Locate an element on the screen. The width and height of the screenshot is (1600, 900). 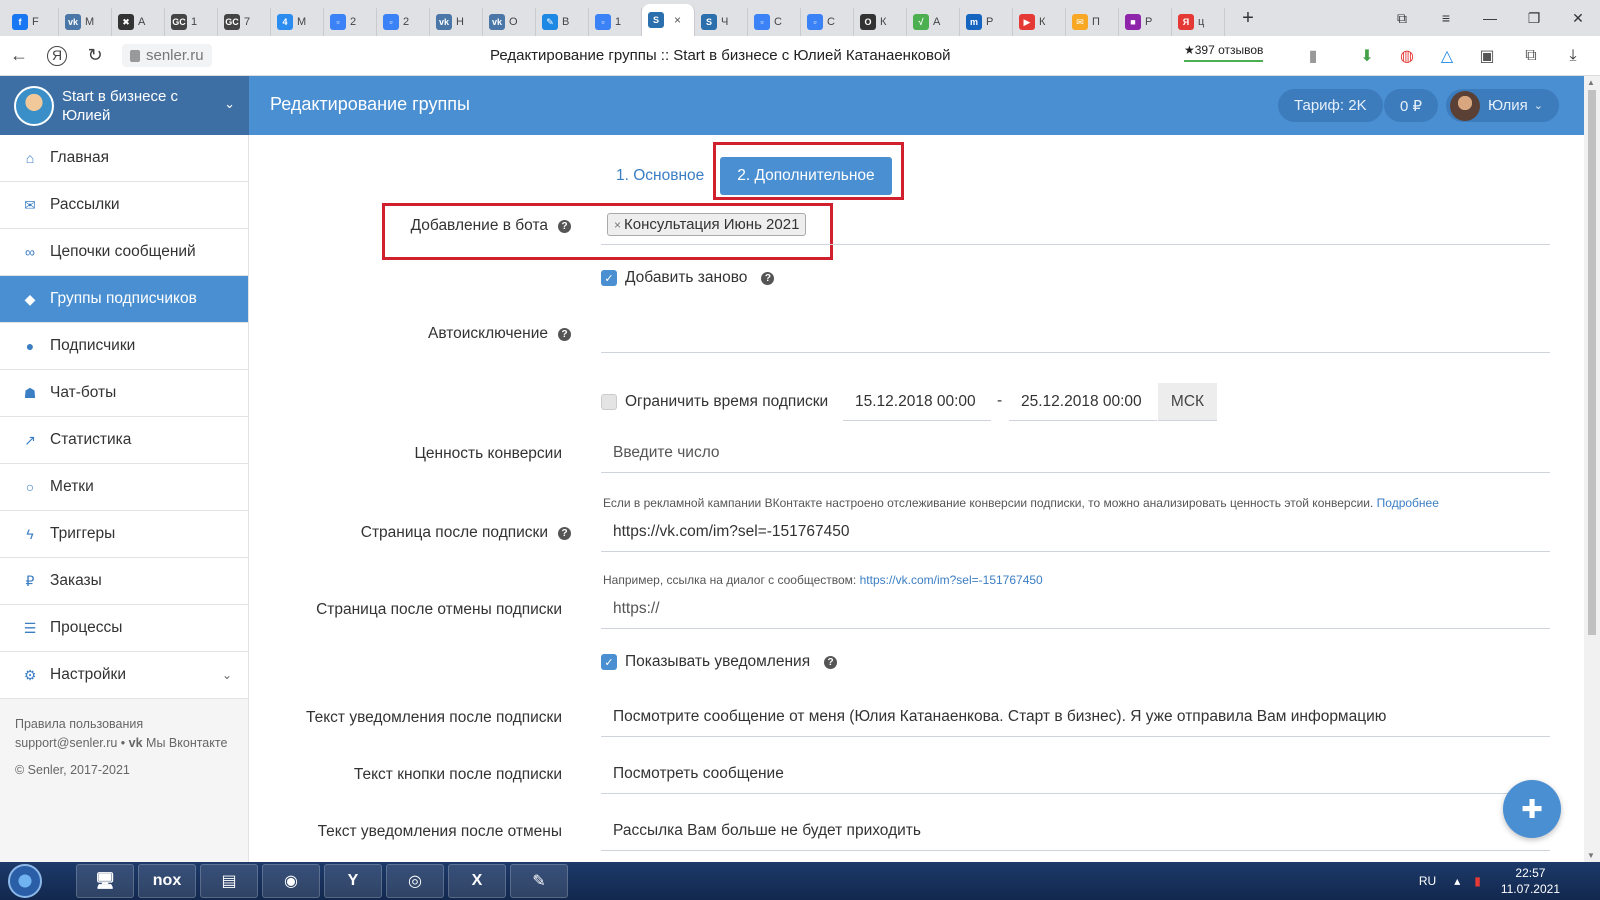
browser-tab: fF is located at coordinates (32, 22).